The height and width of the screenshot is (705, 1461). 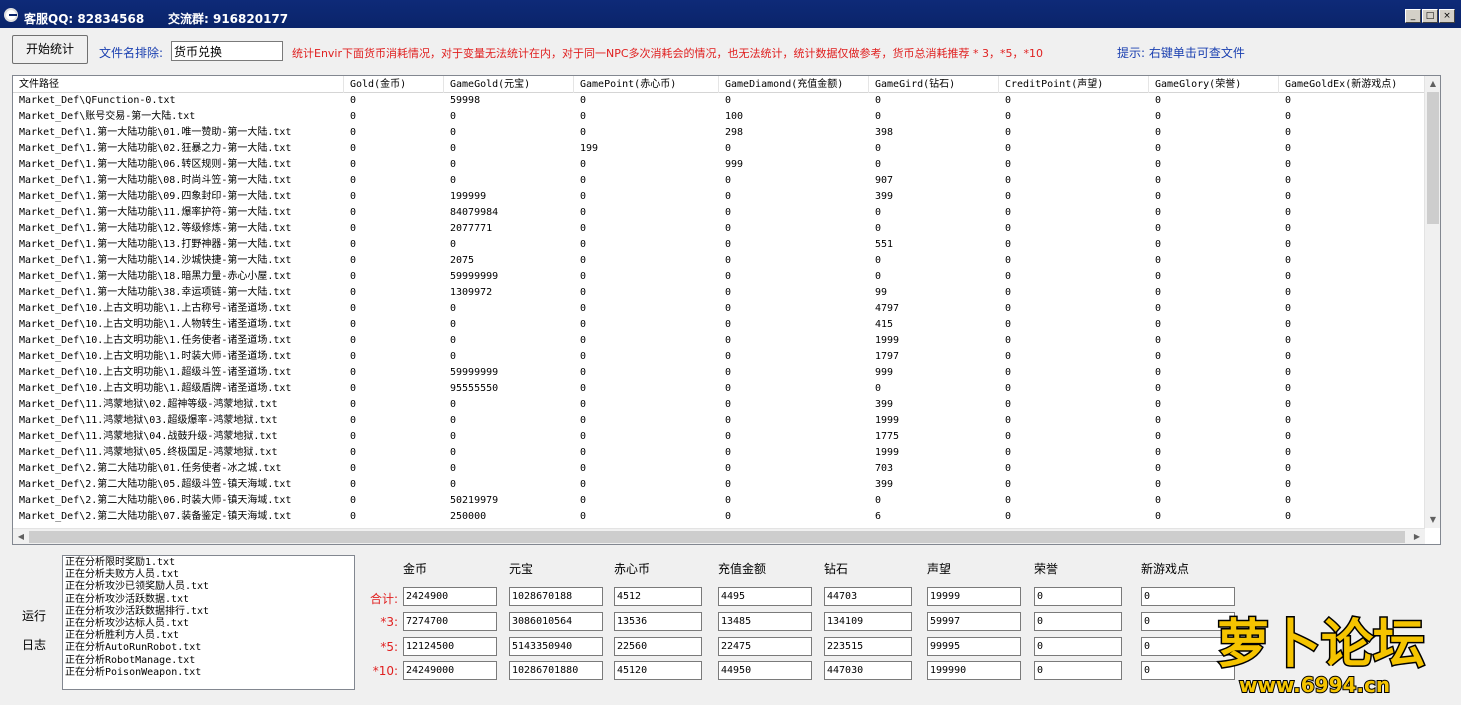 I want to click on summary-value-field: 24249000, so click(x=450, y=670).